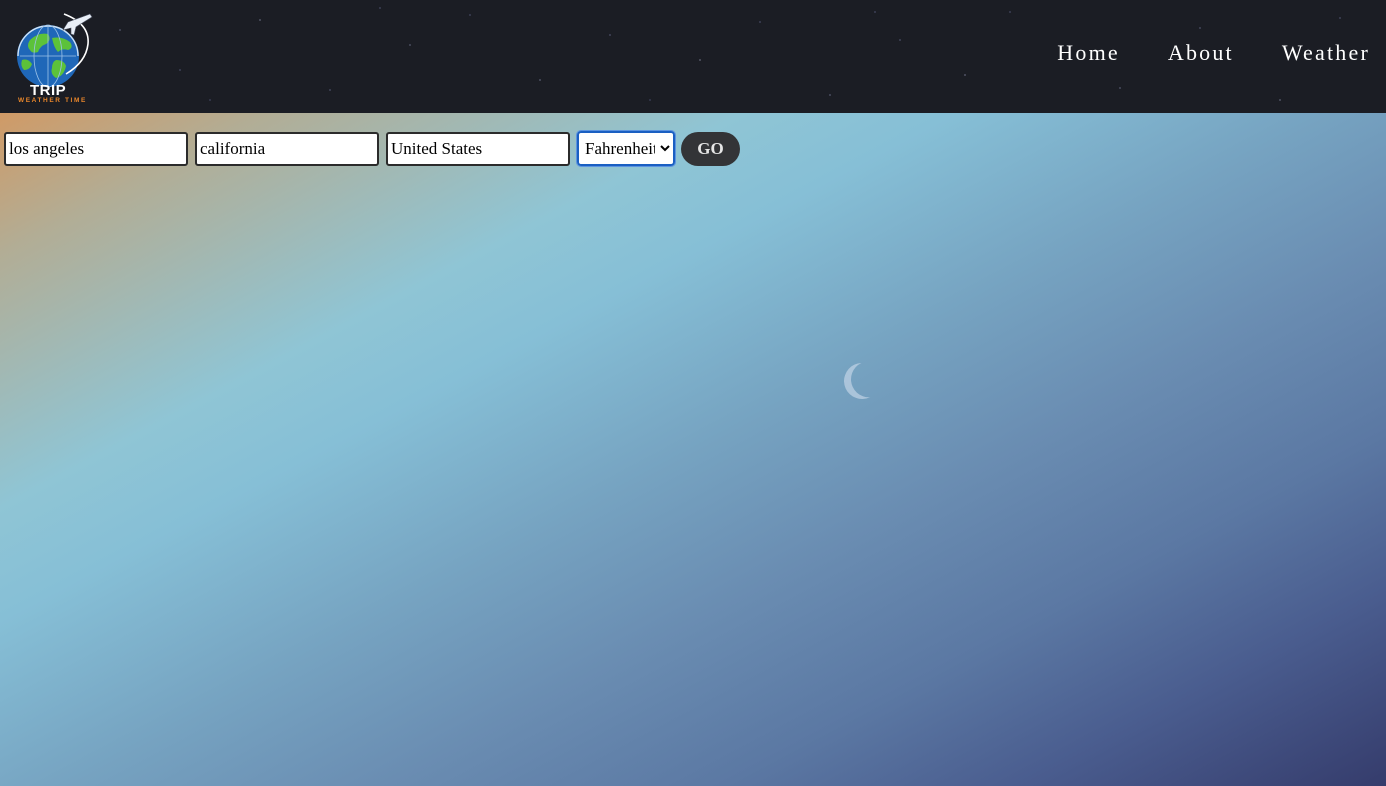  I want to click on country-input, so click(478, 148).